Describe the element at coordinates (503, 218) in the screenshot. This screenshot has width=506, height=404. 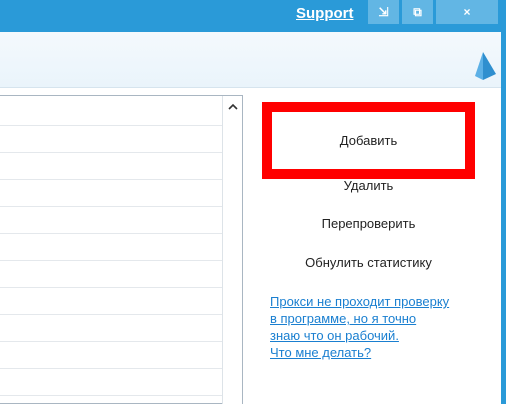
I see `window-border` at that location.